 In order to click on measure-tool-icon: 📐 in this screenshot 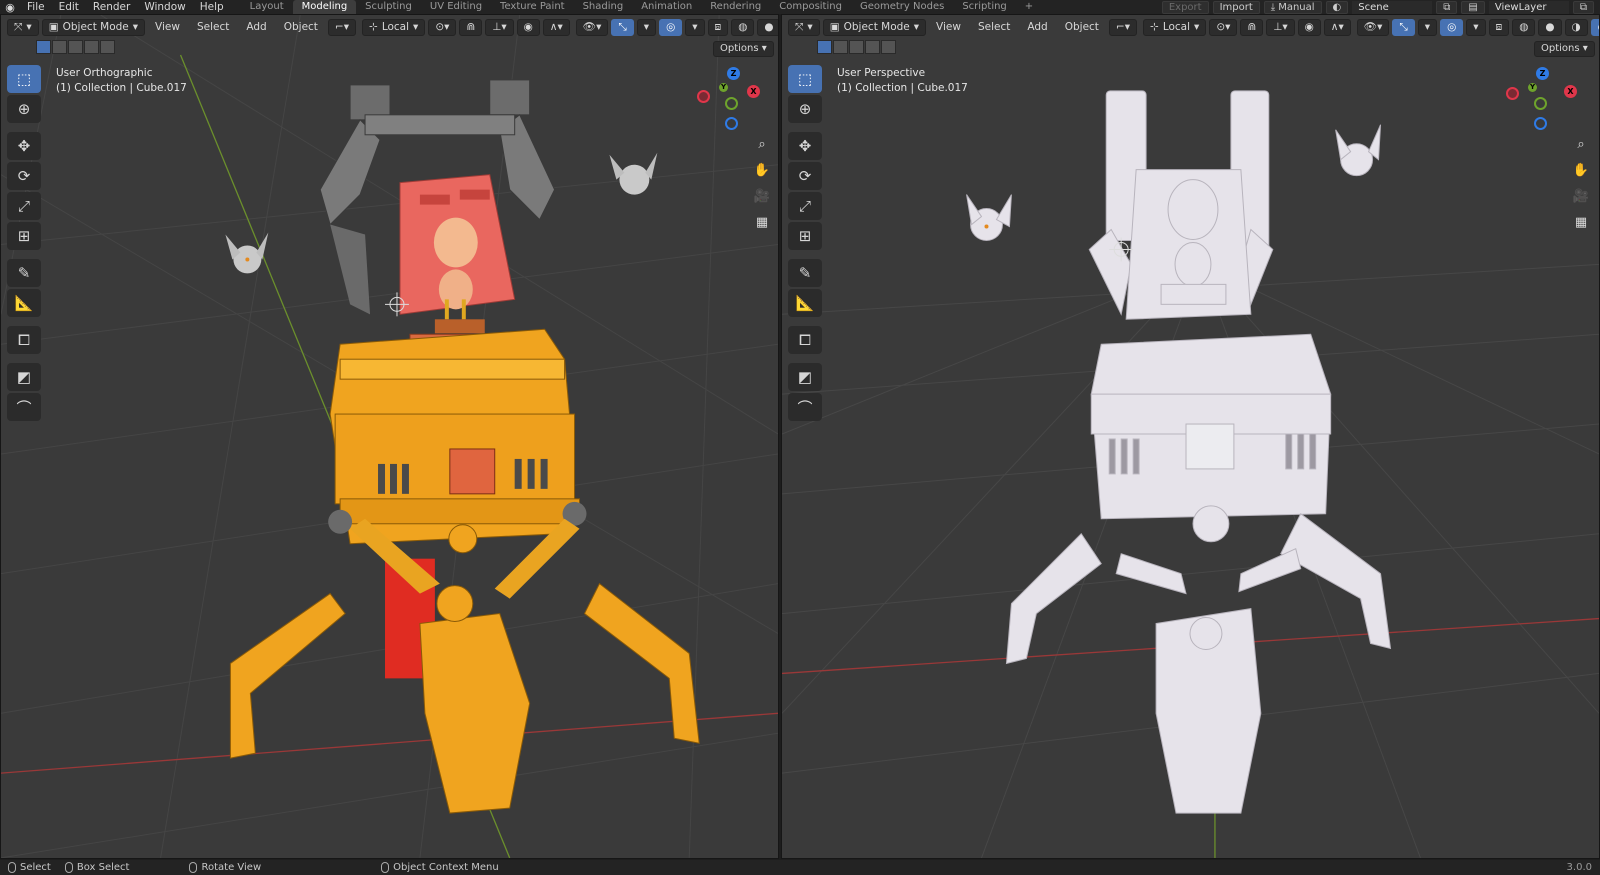, I will do `click(805, 303)`.